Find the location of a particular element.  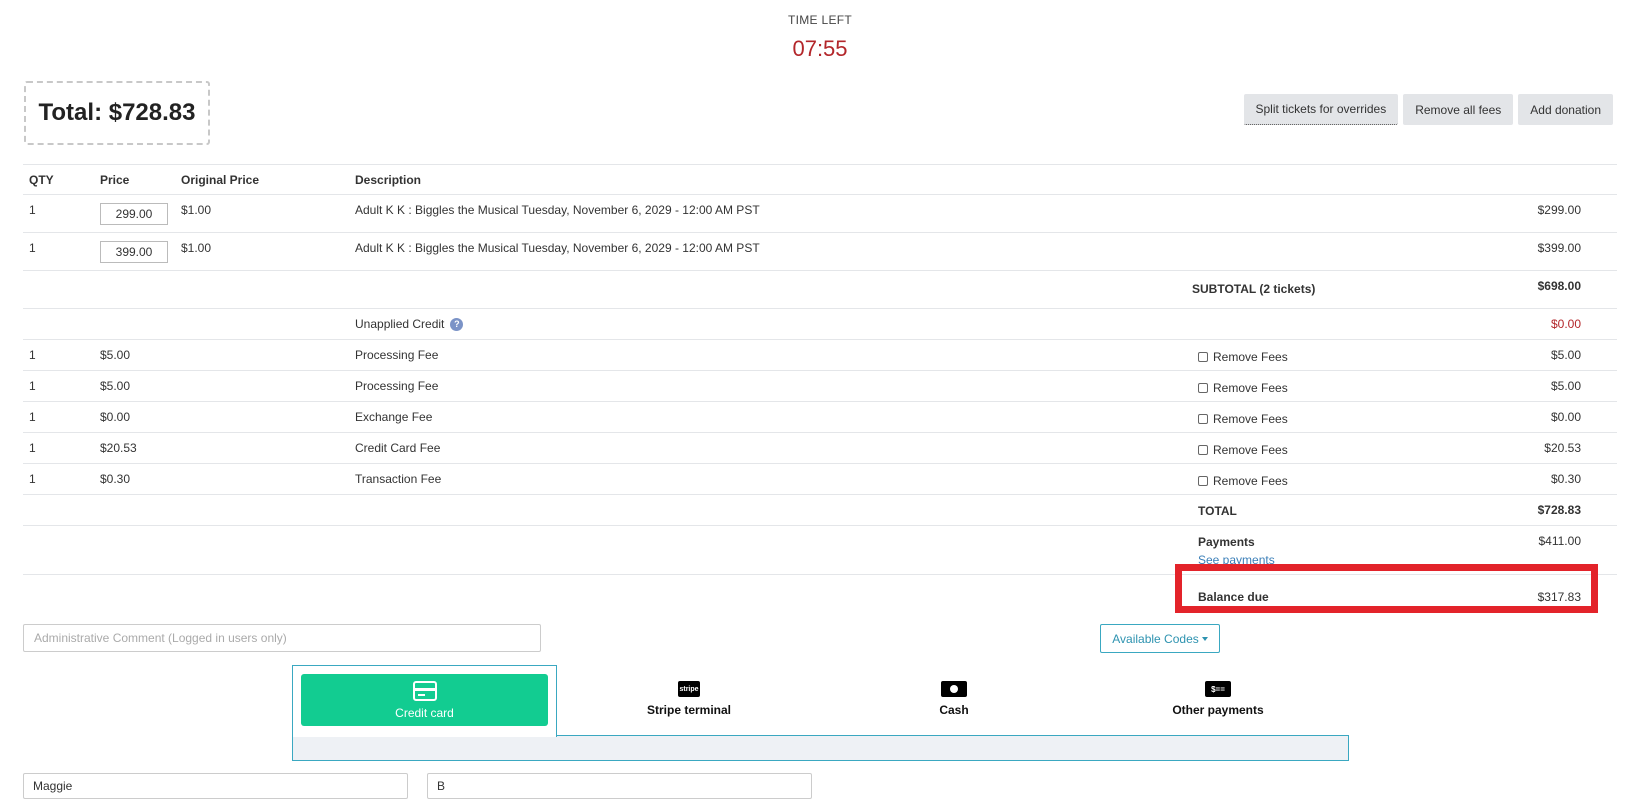

help-icon: ? is located at coordinates (457, 325).